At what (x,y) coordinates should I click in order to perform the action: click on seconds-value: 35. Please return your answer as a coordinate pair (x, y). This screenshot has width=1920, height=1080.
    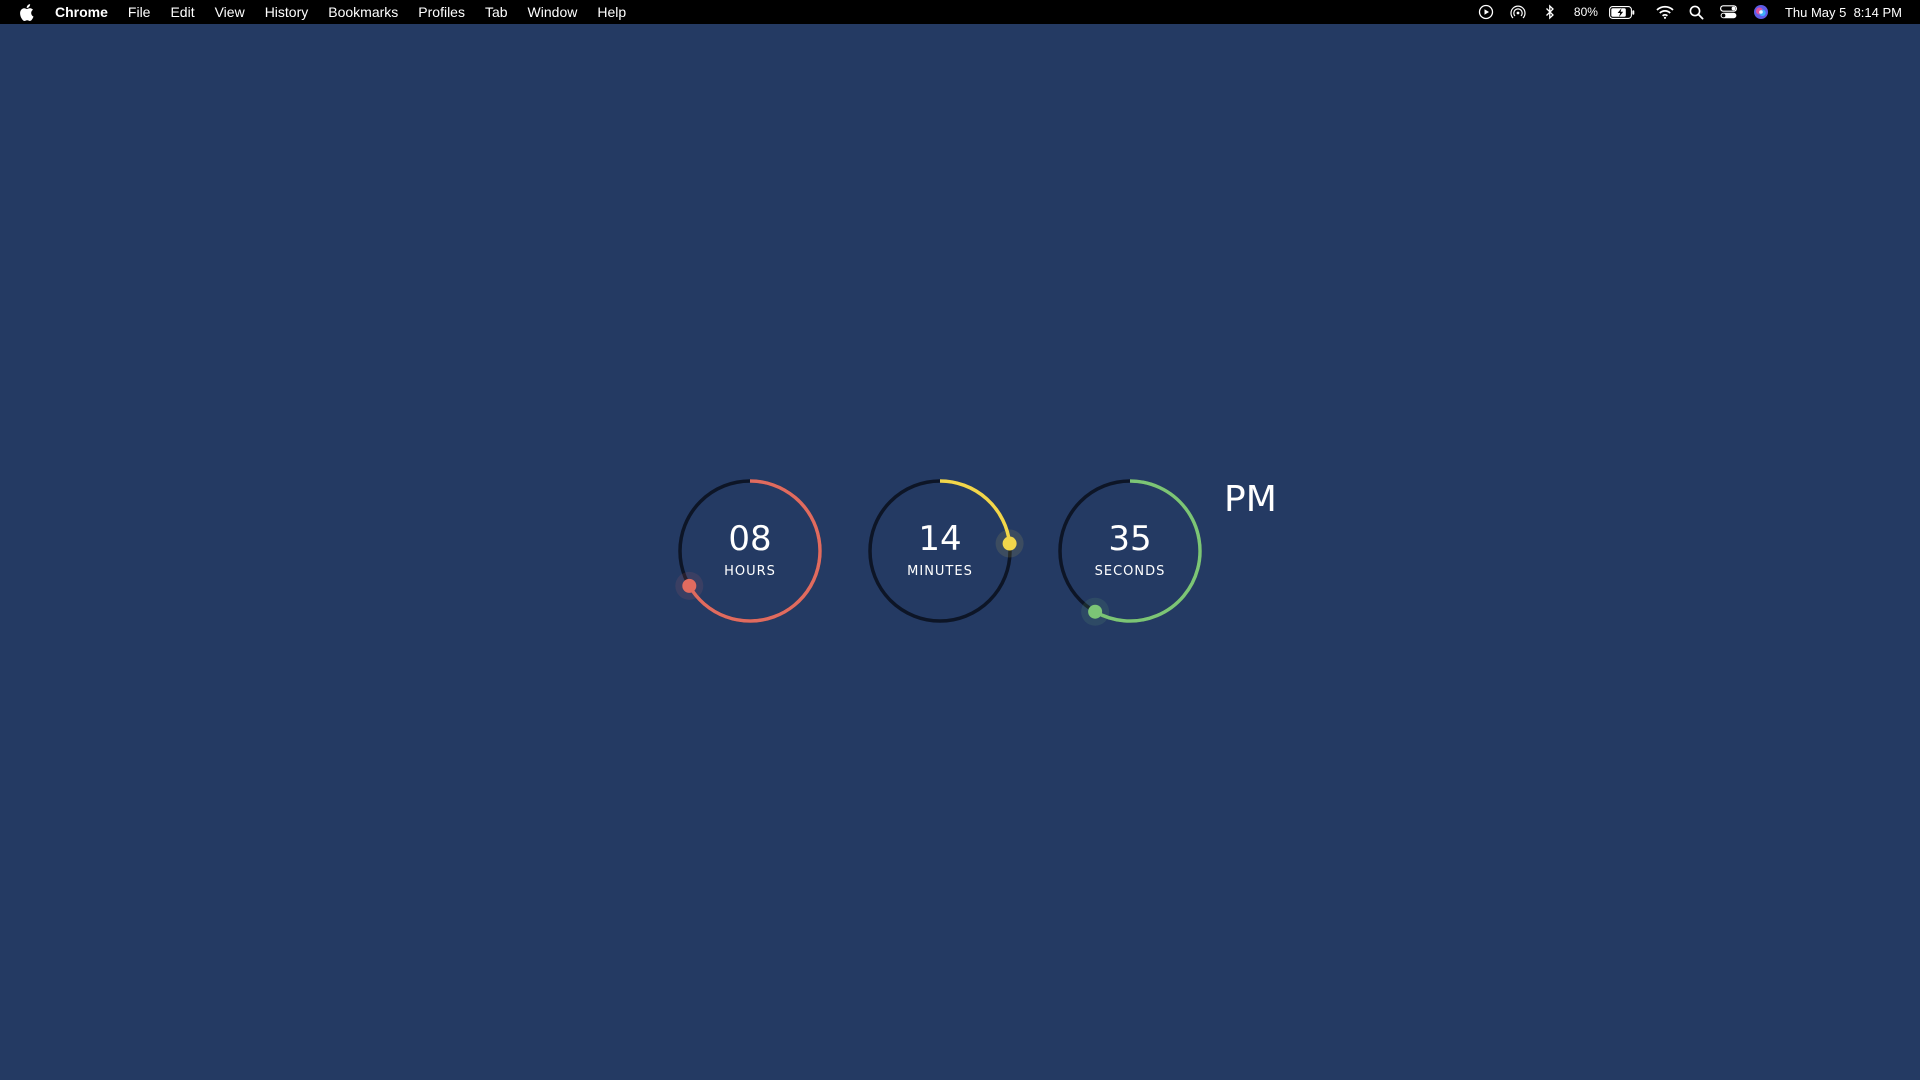
    Looking at the image, I should click on (1130, 539).